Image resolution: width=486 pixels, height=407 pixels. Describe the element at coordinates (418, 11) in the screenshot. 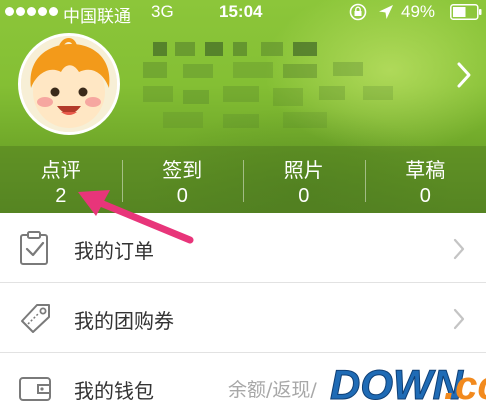

I see `battery-percent: 49%` at that location.